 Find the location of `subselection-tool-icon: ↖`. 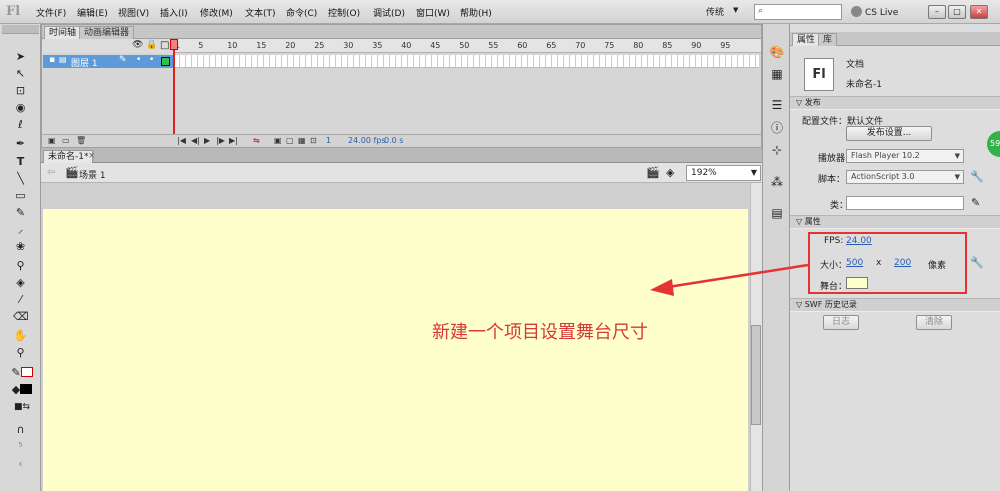

subselection-tool-icon: ↖ is located at coordinates (20, 73).